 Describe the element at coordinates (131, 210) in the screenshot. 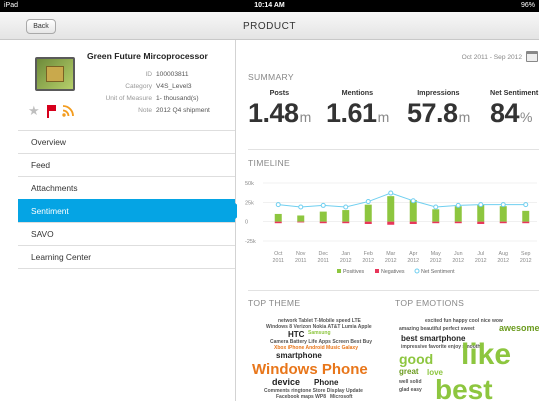

I see `sidebar-item-sentiment: Sentiment` at that location.